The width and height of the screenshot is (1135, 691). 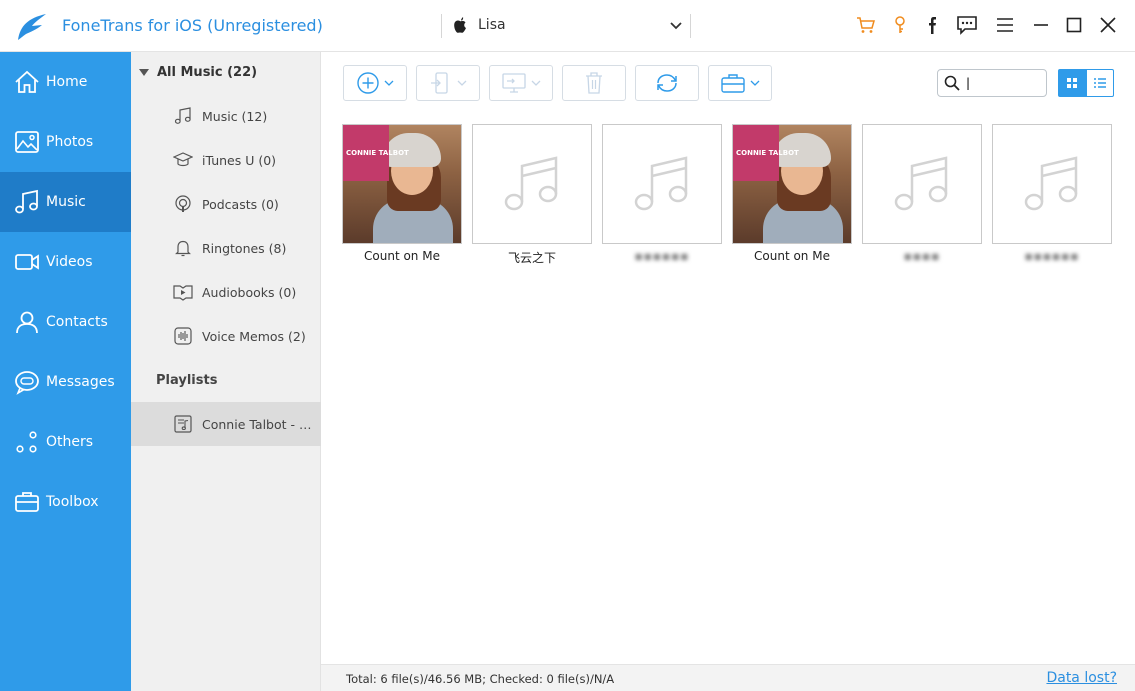 What do you see at coordinates (183, 292) in the screenshot?
I see `audiobook-icon` at bounding box center [183, 292].